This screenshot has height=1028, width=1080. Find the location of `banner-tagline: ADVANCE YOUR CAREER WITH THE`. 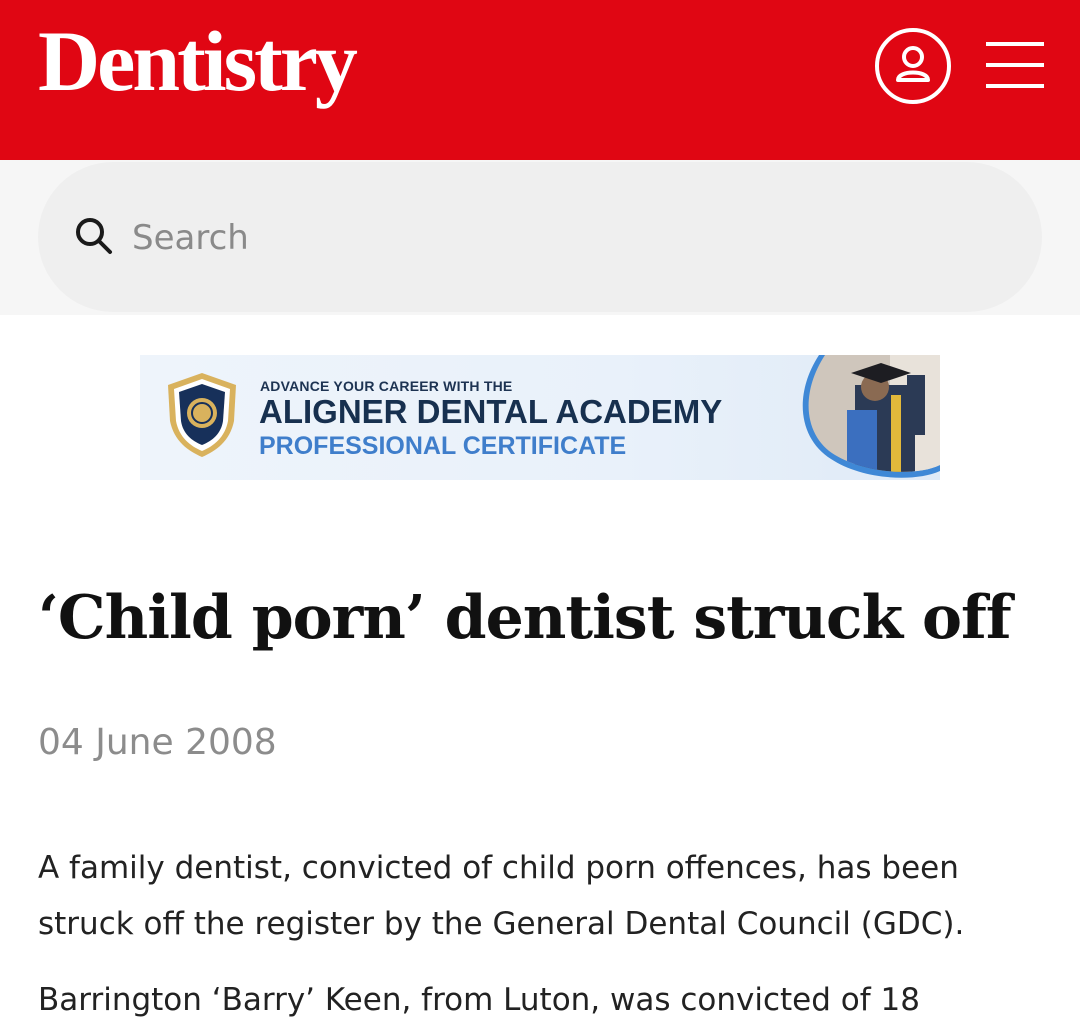

banner-tagline: ADVANCE YOUR CAREER WITH THE is located at coordinates (386, 386).